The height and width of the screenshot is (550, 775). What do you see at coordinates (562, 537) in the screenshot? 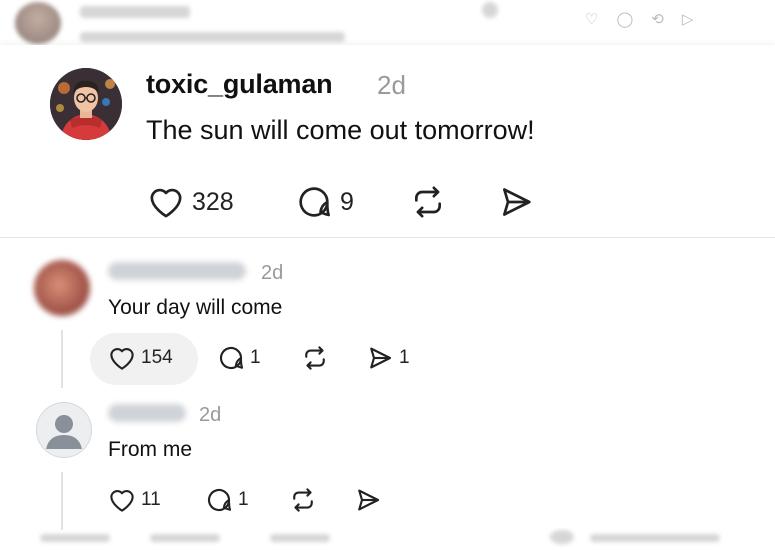
I see `background-footer-avatar` at bounding box center [562, 537].